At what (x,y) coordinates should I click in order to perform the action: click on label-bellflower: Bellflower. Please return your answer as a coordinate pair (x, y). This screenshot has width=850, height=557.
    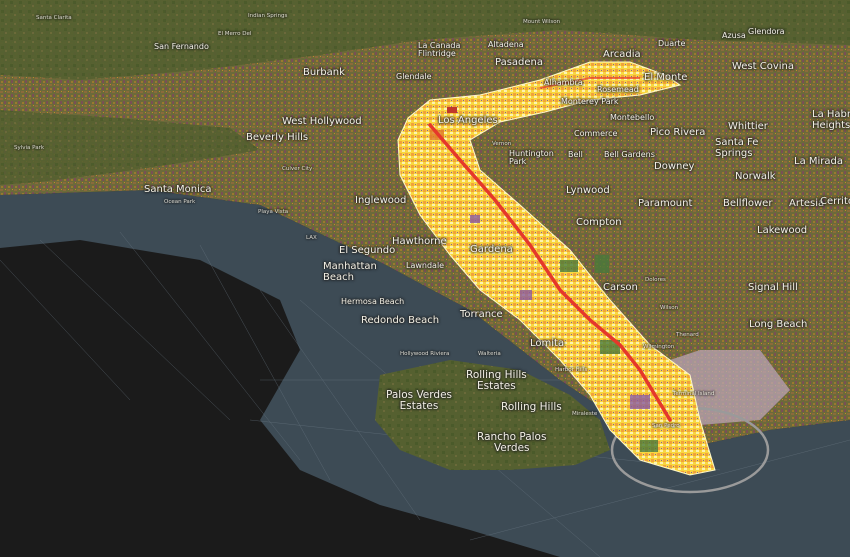
    Looking at the image, I should click on (748, 203).